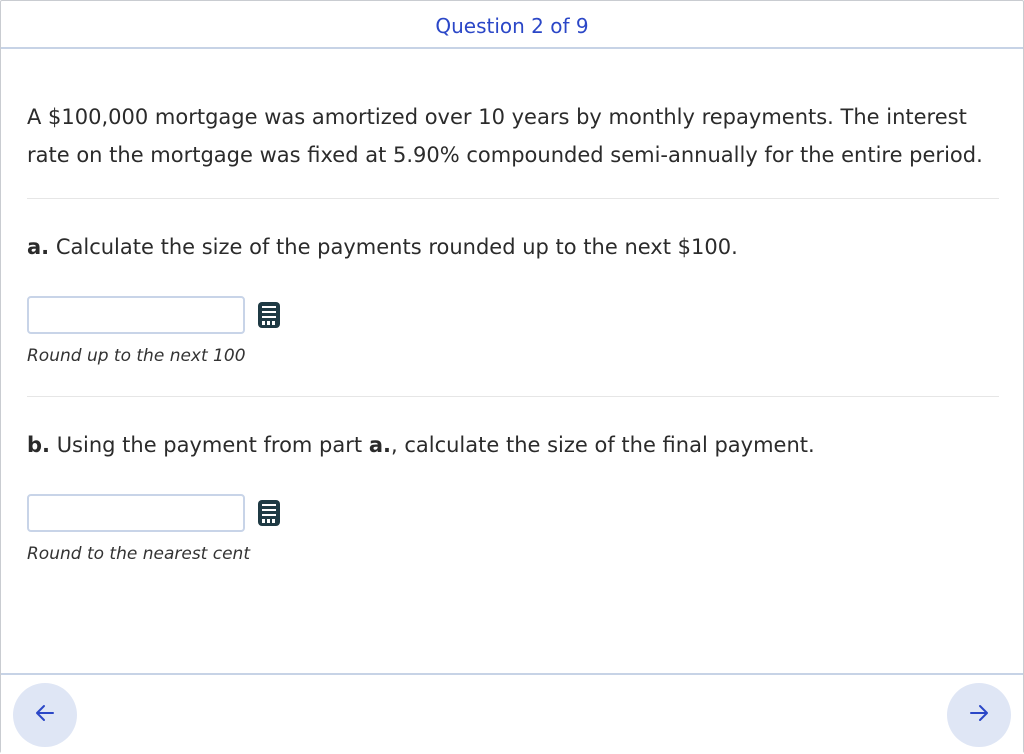  Describe the element at coordinates (209, 445) in the screenshot. I see `part-b-text-before: Using the payment from part` at that location.